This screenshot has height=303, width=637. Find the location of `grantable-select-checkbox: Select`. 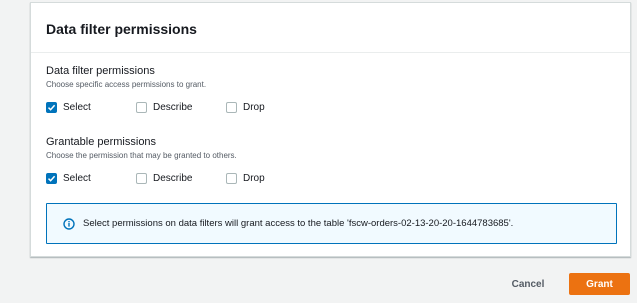

grantable-select-checkbox: Select is located at coordinates (68, 178).